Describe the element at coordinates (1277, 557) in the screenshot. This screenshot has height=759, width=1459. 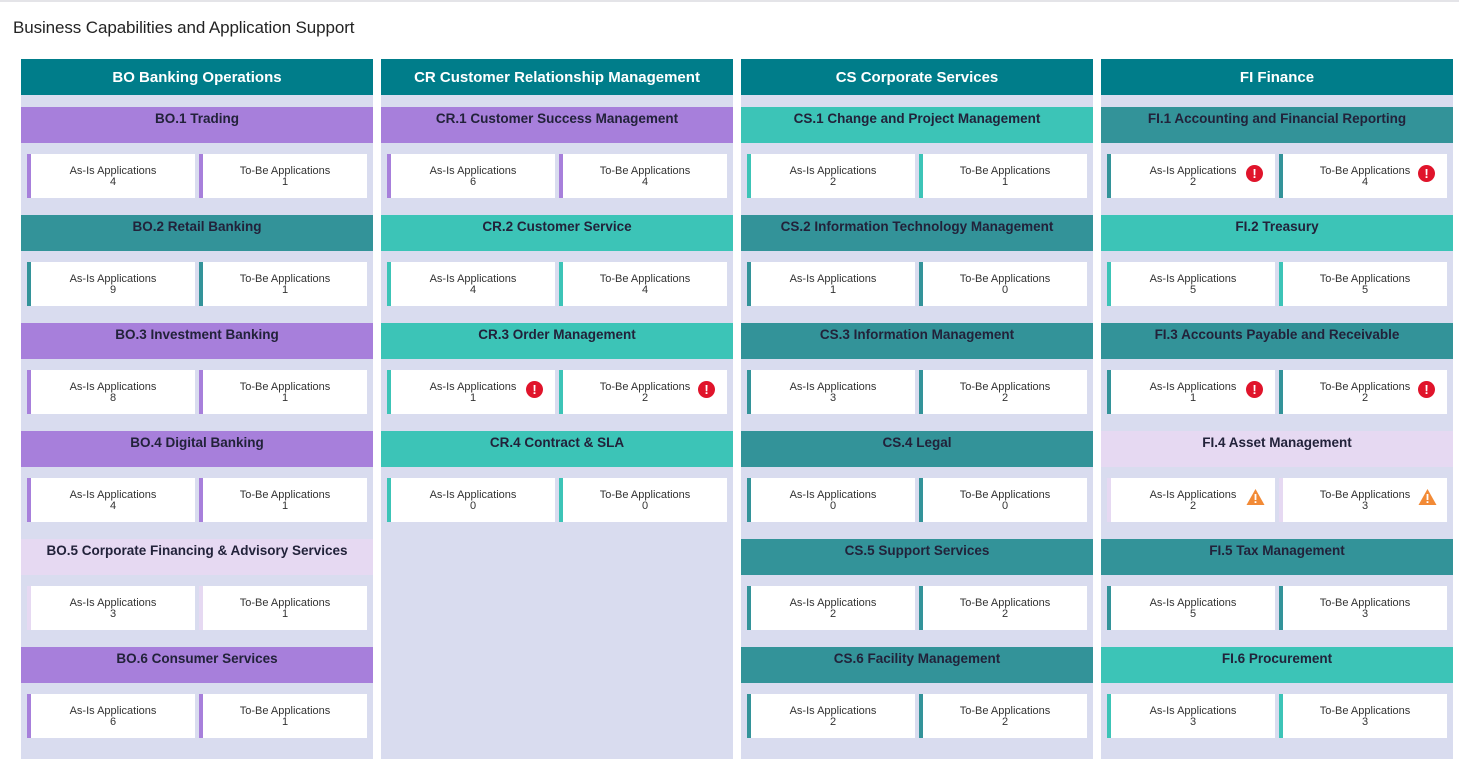
I see `capability-title-bar: FI.5 Tax Management` at that location.